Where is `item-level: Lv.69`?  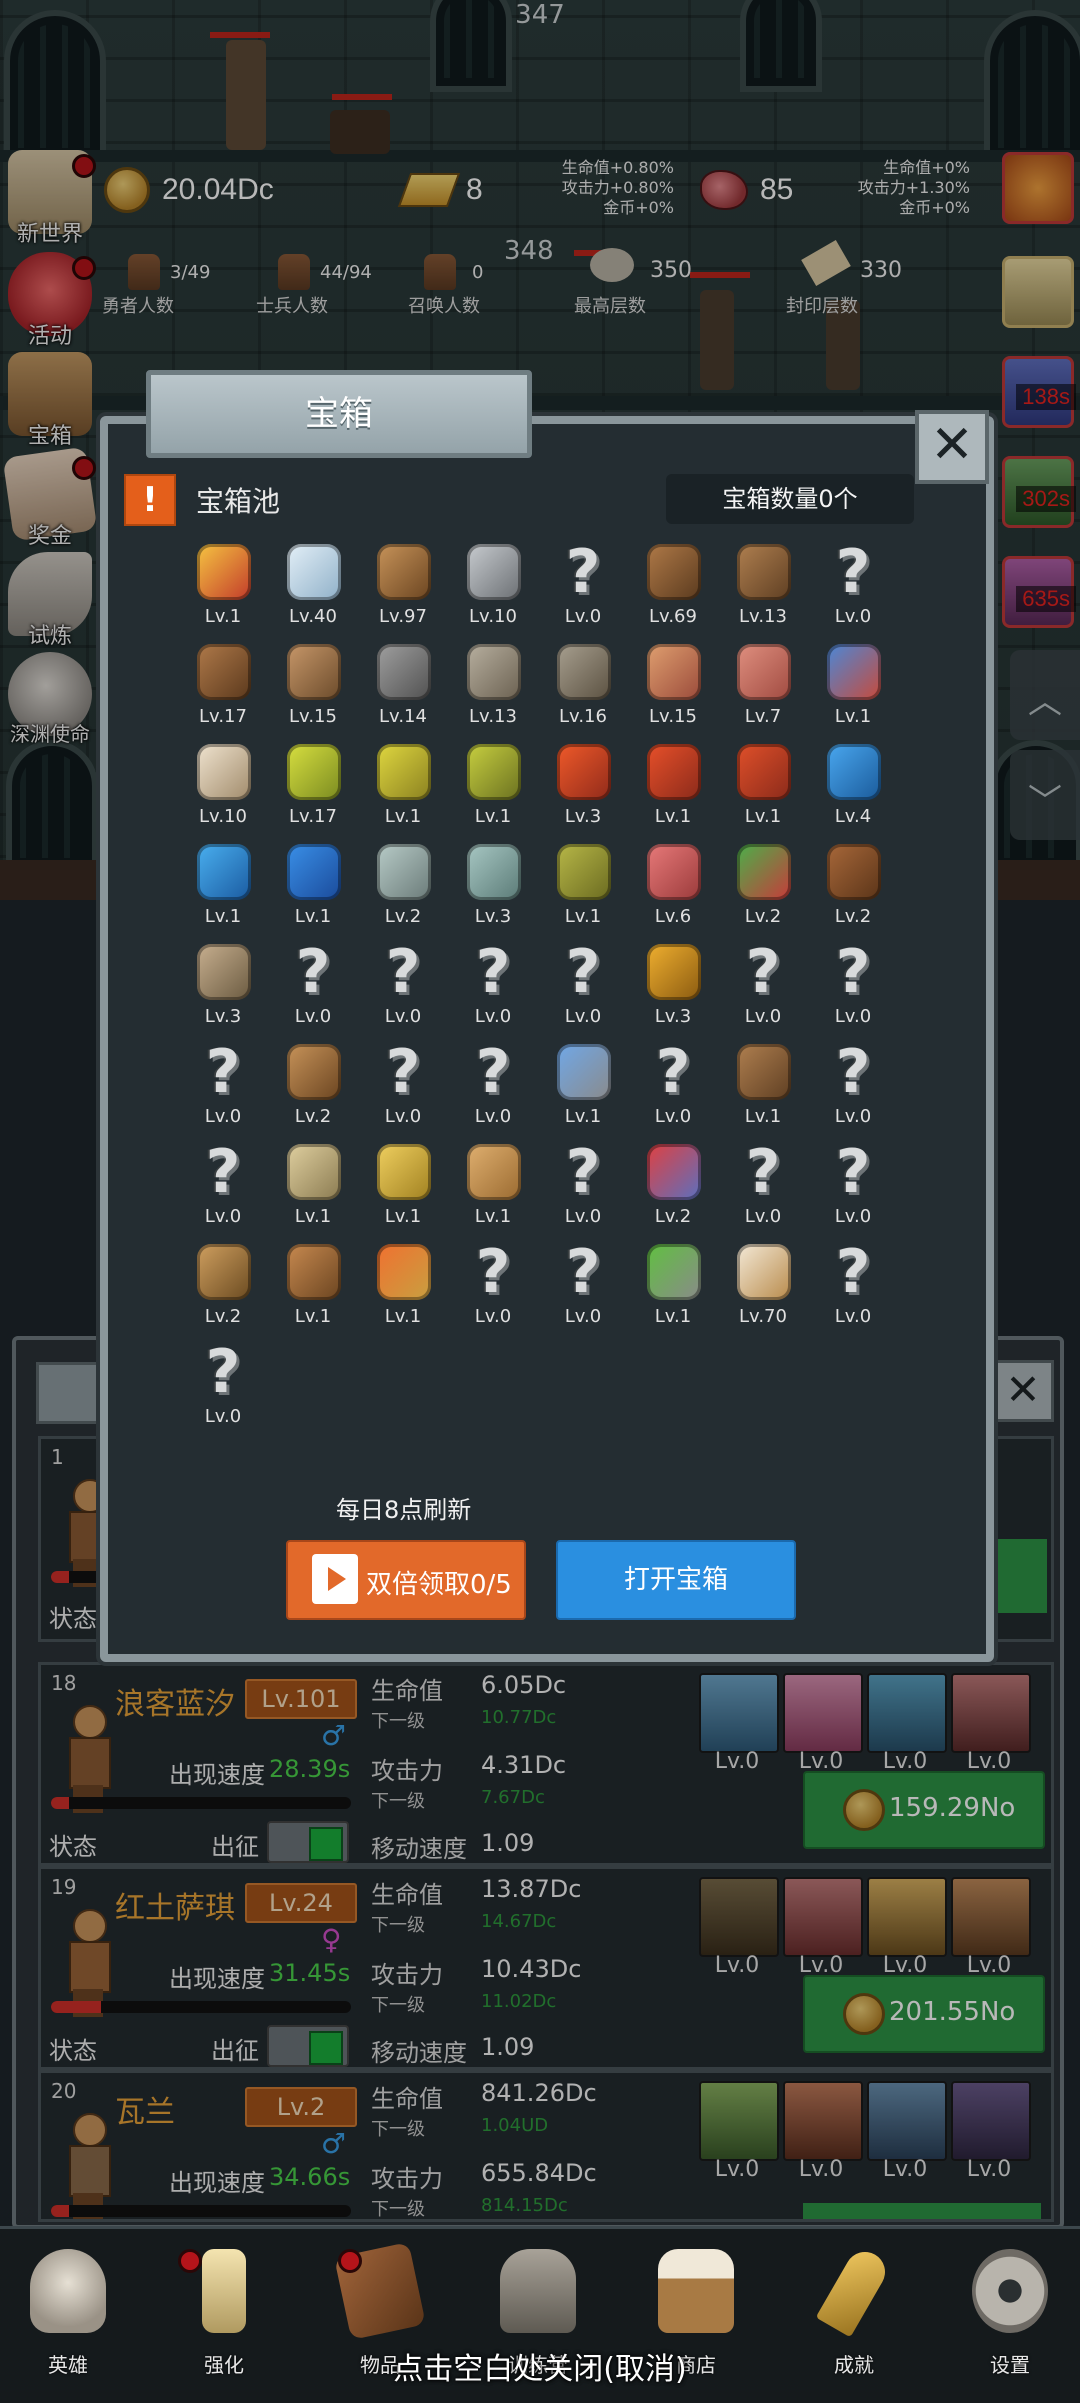
item-level: Lv.69 is located at coordinates (673, 616).